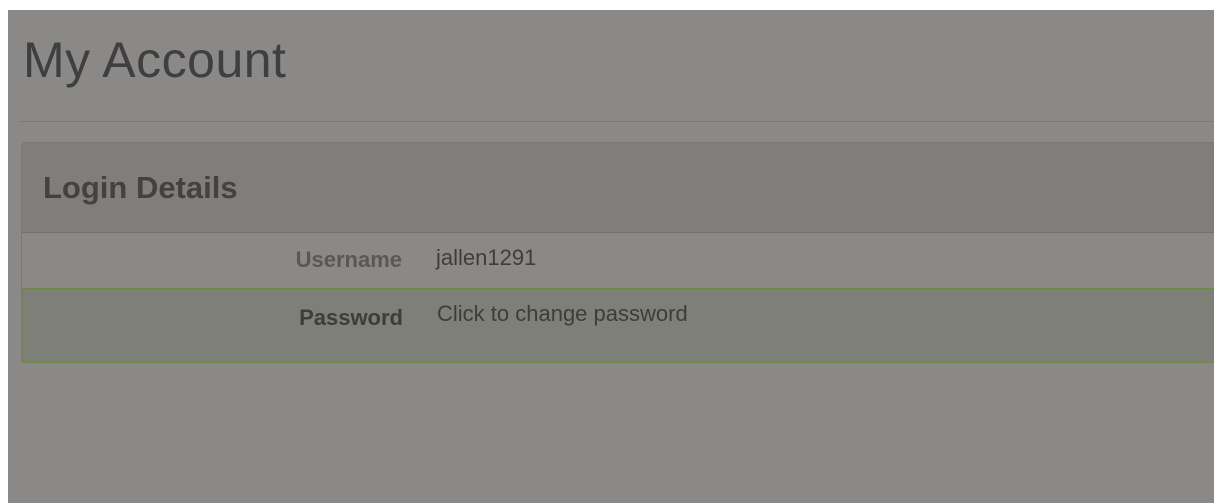 The height and width of the screenshot is (503, 1214). Describe the element at coordinates (486, 257) in the screenshot. I see `username-value: jallen1291` at that location.